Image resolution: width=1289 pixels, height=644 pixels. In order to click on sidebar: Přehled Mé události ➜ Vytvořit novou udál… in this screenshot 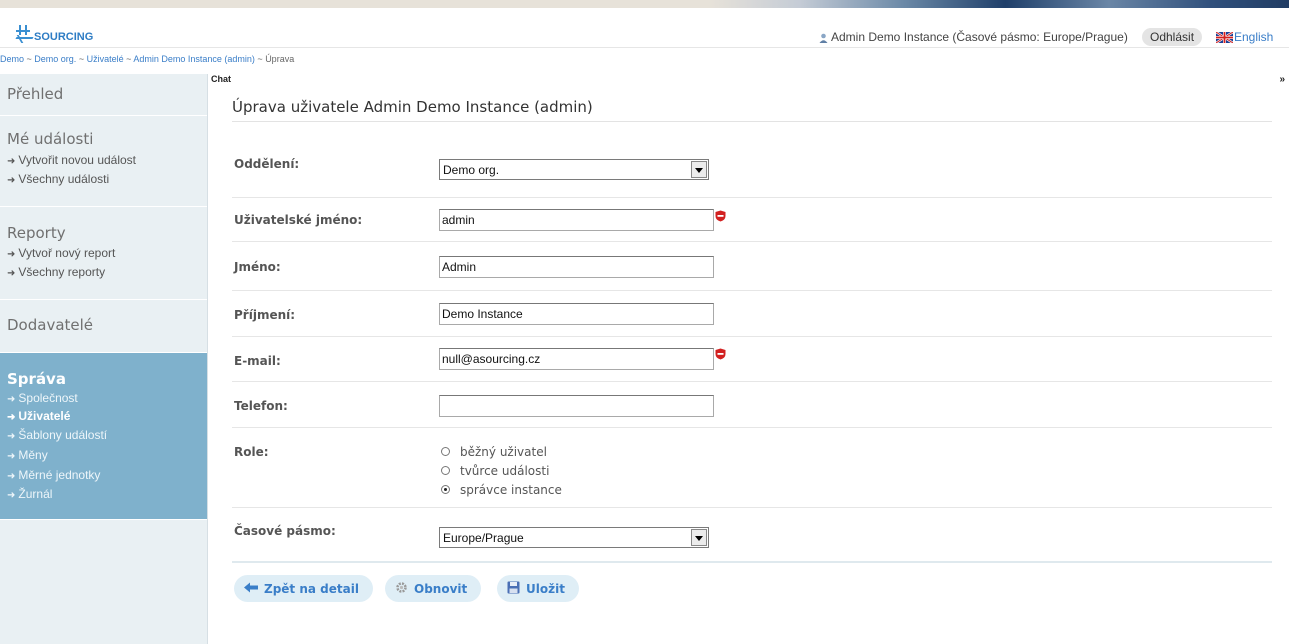, I will do `click(104, 359)`.